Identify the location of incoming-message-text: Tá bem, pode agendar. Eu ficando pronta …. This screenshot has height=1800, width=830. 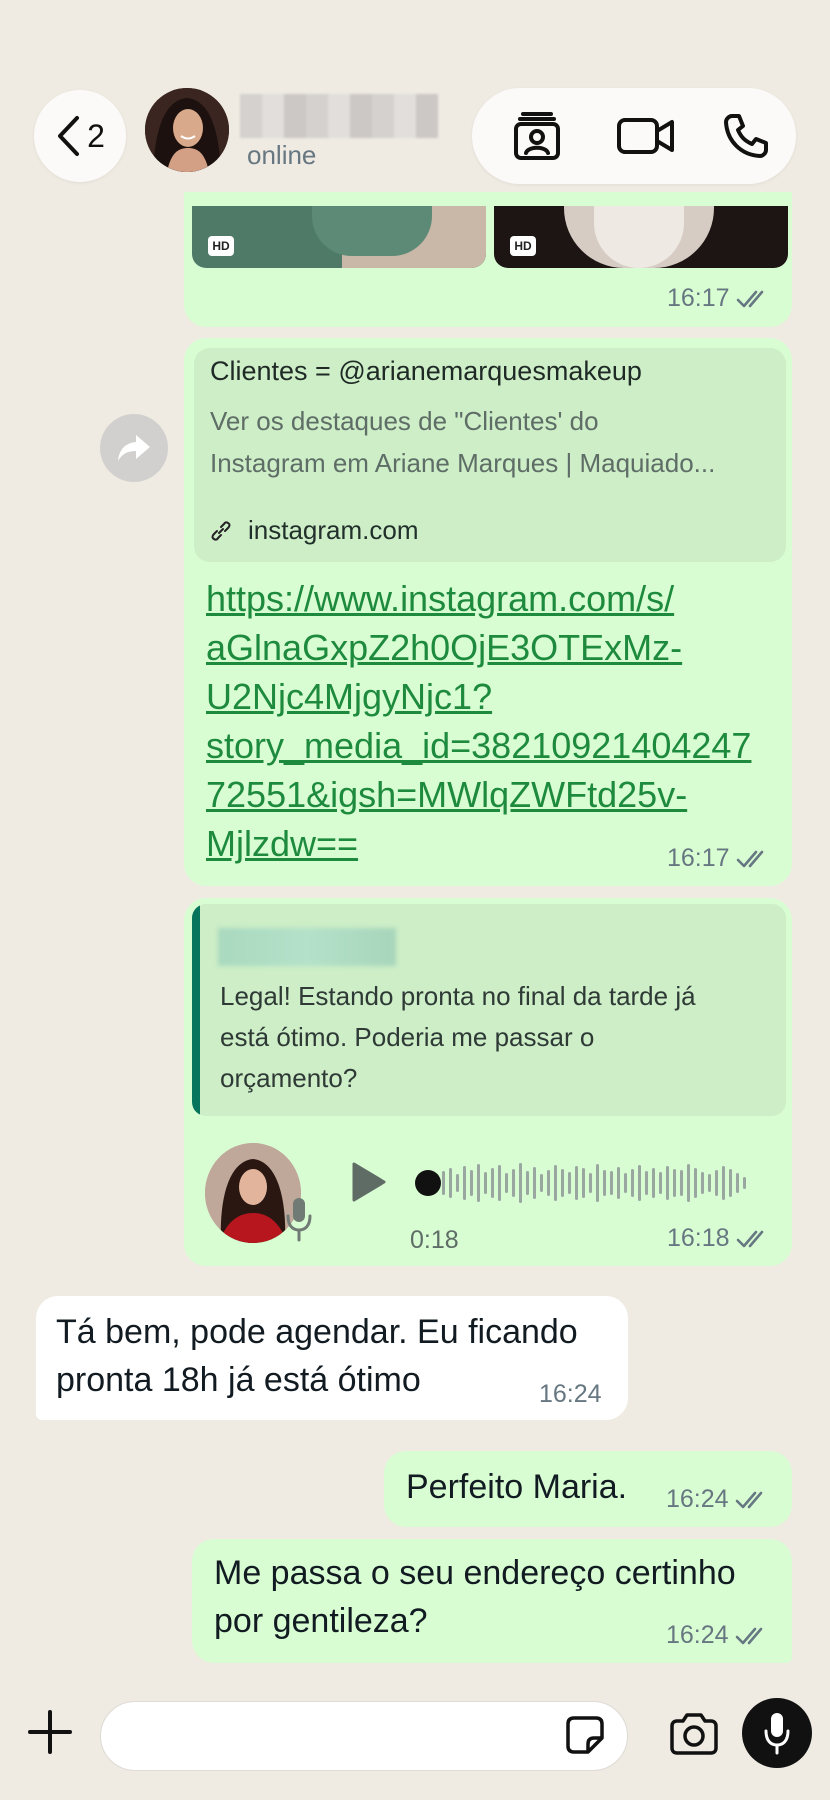
(317, 1356).